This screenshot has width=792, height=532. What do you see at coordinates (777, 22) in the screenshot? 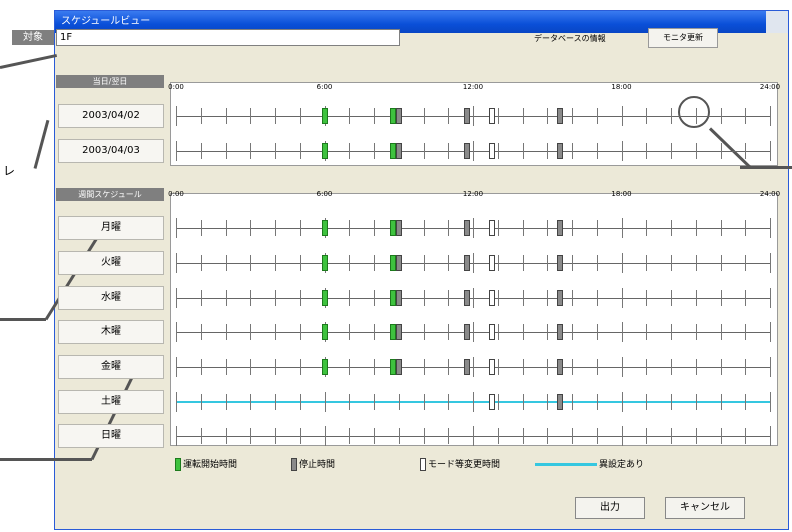
I see `close-icon` at bounding box center [777, 22].